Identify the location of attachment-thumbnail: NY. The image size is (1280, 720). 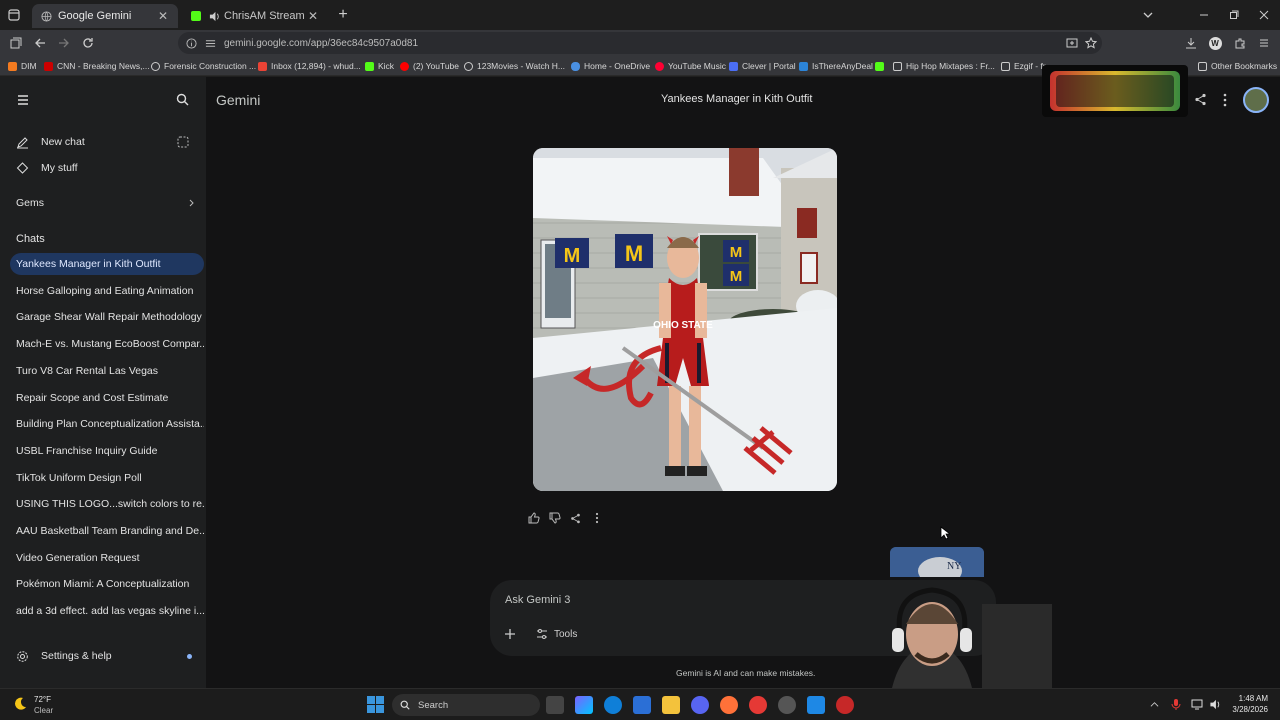
(937, 562).